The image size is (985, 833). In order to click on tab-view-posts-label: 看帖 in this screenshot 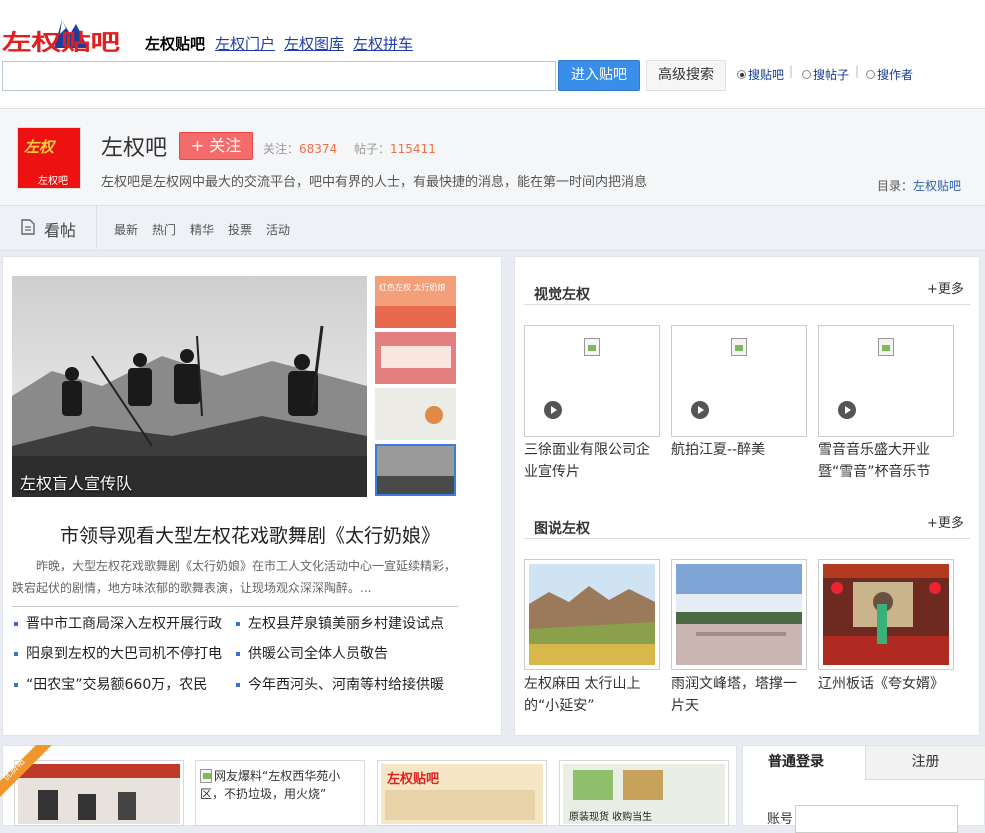, I will do `click(60, 230)`.